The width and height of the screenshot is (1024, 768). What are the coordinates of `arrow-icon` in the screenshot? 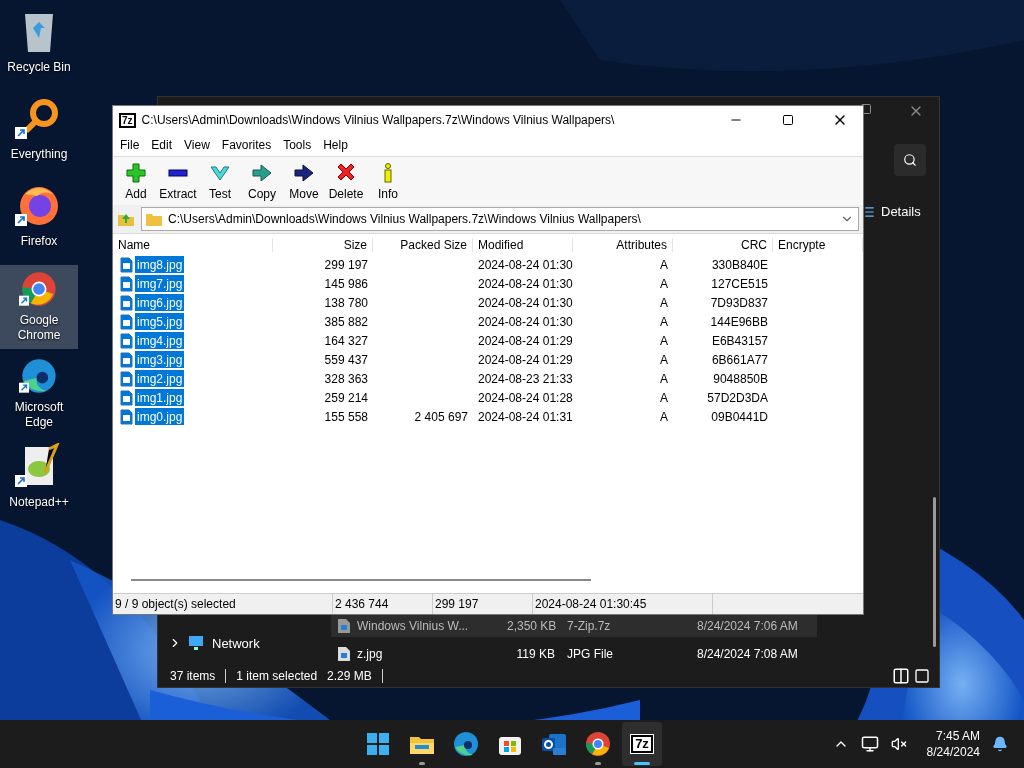 It's located at (304, 172).